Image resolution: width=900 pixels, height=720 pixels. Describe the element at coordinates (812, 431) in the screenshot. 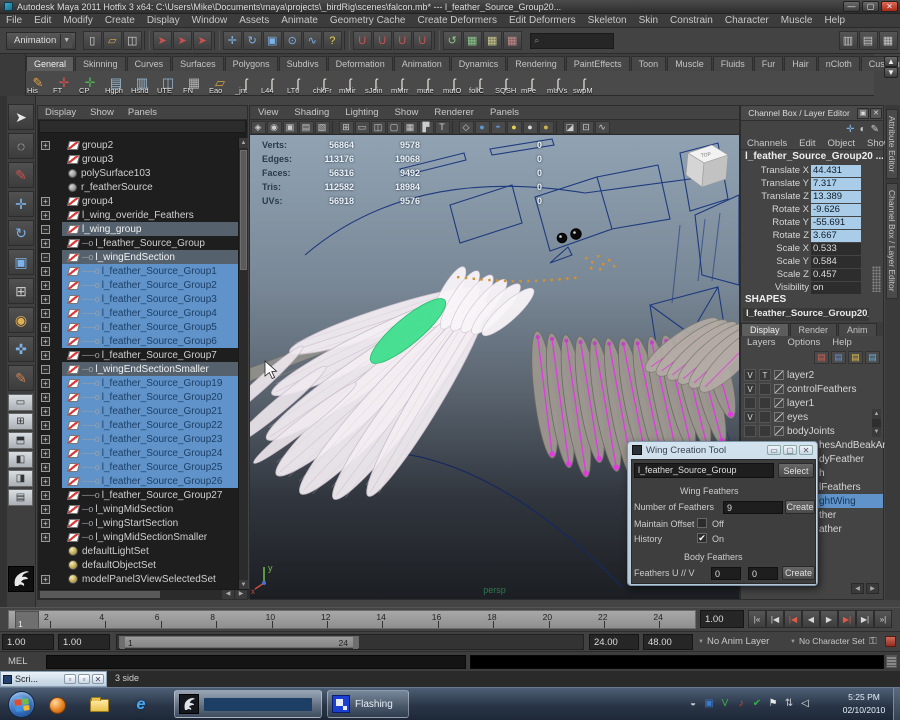

I see `layer-row-bodyJoints: bodyJoints` at that location.